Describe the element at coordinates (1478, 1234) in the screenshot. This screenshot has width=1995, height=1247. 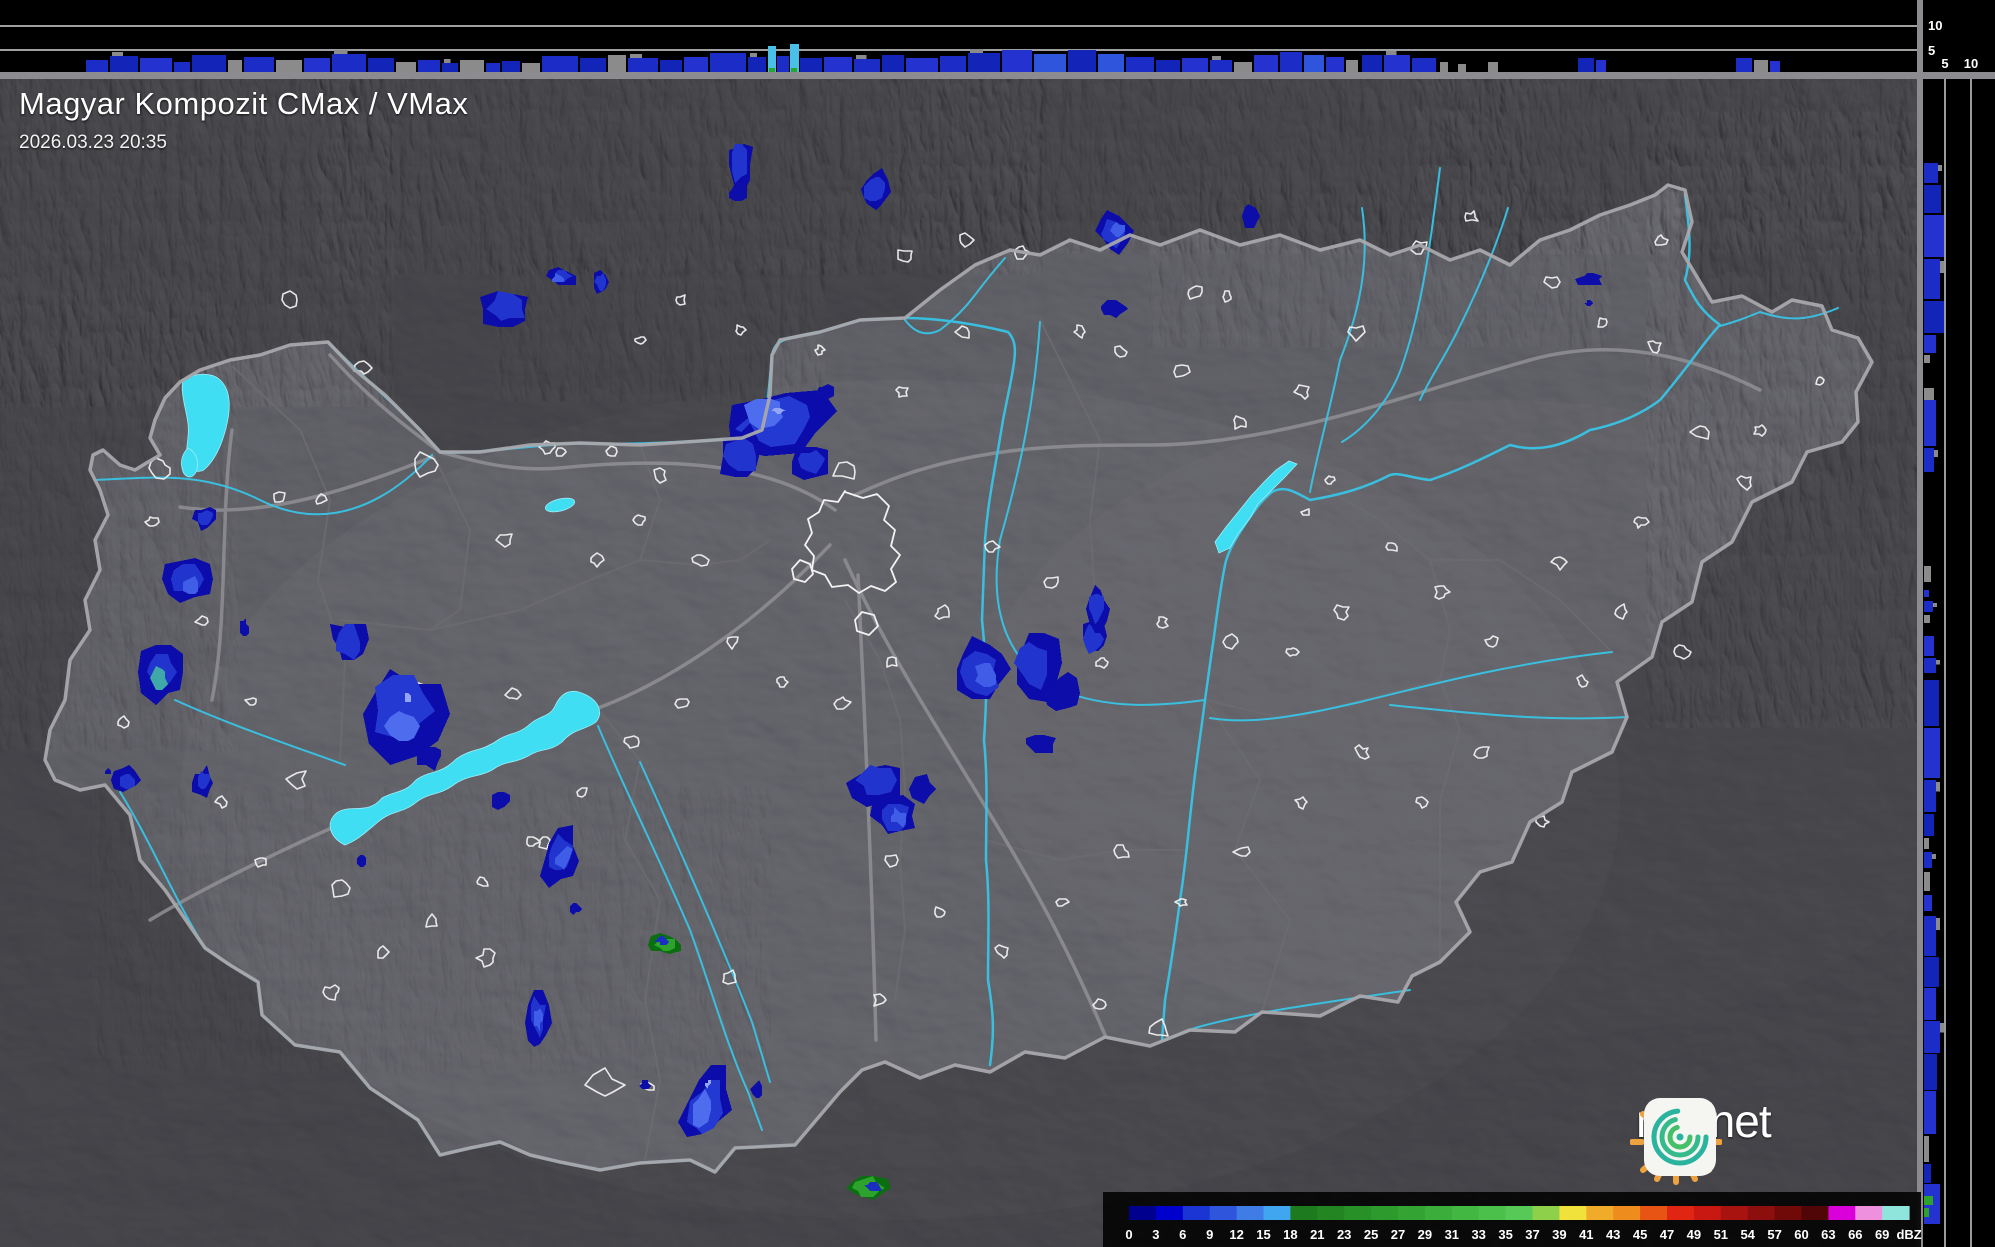
I see `svg-text: 33` at that location.